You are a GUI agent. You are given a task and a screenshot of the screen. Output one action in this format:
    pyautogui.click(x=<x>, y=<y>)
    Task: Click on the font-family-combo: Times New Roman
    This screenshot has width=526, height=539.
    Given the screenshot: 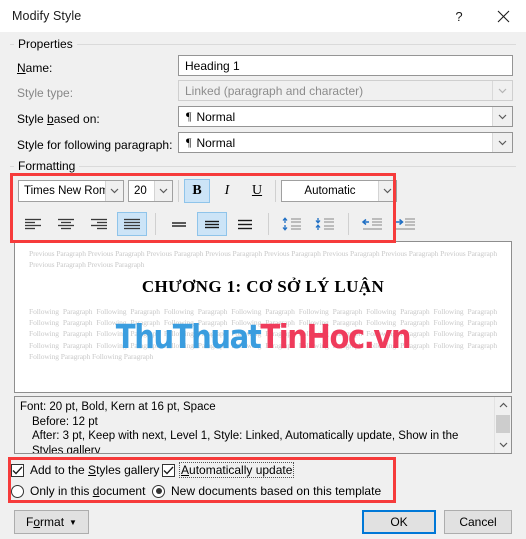 What is the action you would take?
    pyautogui.click(x=71, y=191)
    